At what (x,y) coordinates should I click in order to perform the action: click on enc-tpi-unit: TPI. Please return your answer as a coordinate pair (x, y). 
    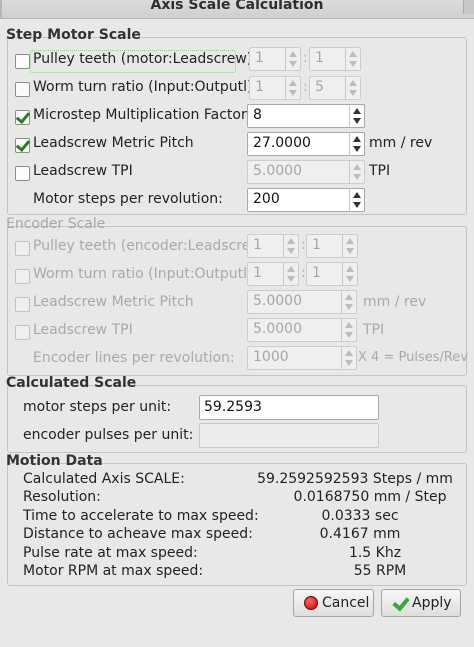
    Looking at the image, I should click on (374, 330).